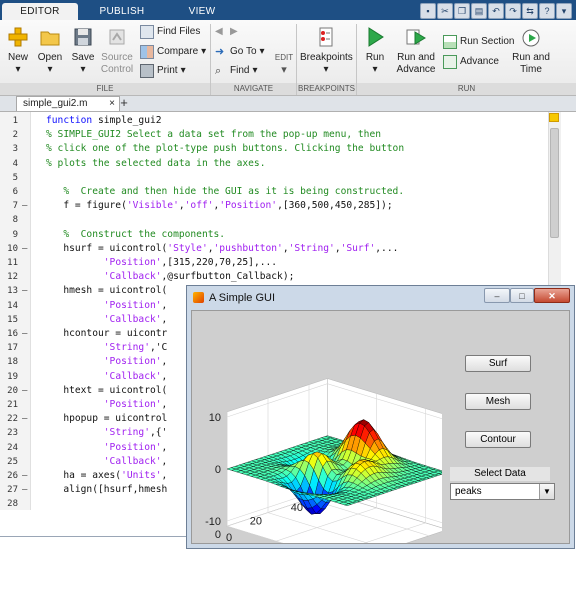 This screenshot has height=594, width=576. Describe the element at coordinates (170, 32) in the screenshot. I see `find-files-button: Find Files` at that location.